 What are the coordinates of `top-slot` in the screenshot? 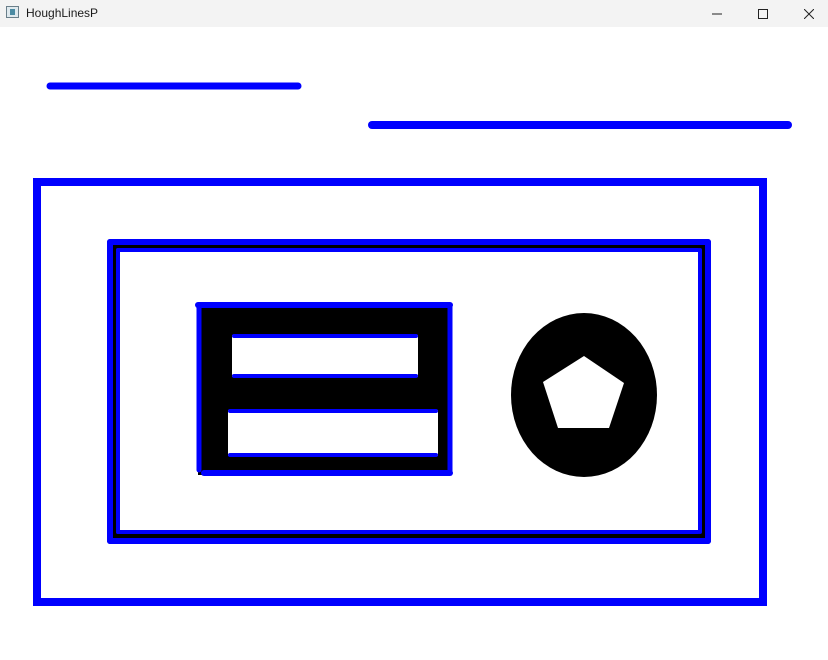 It's located at (325, 356).